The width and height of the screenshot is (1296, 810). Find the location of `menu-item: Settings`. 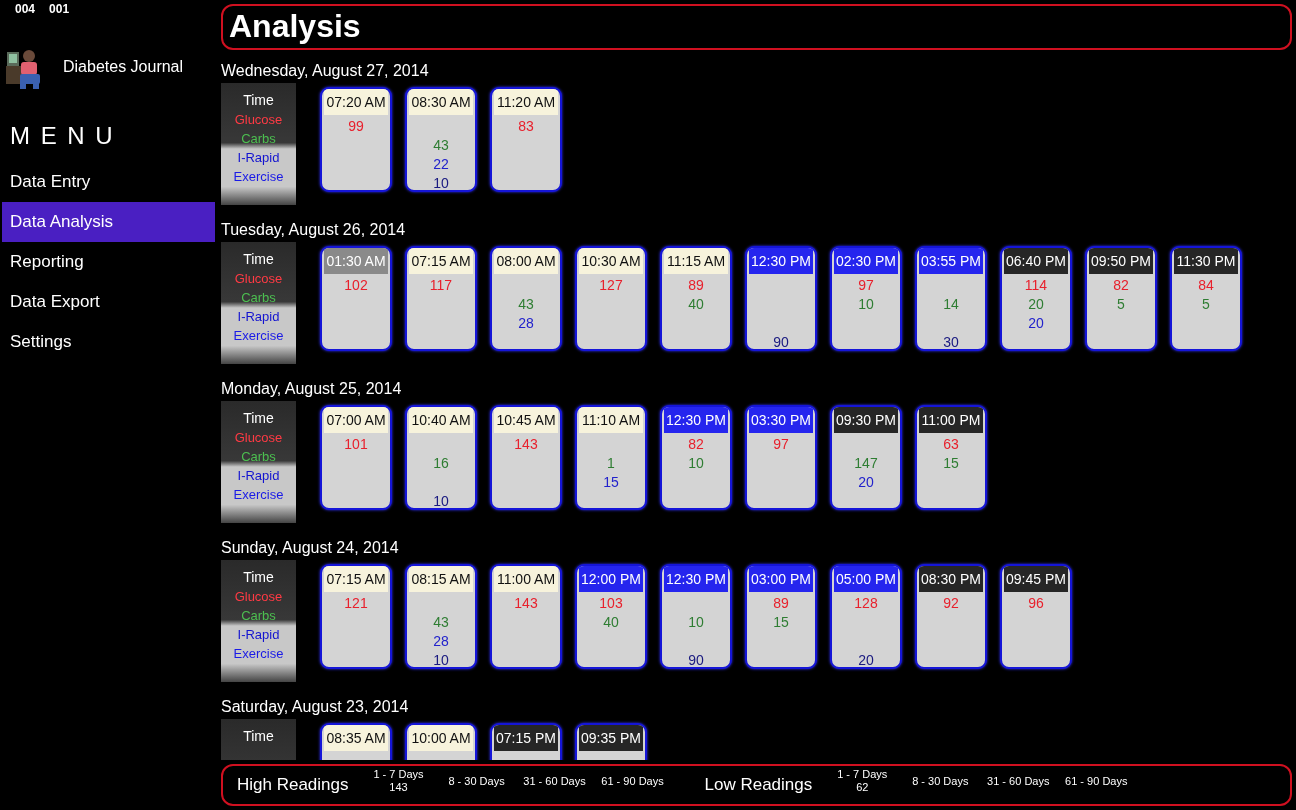

menu-item: Settings is located at coordinates (108, 342).